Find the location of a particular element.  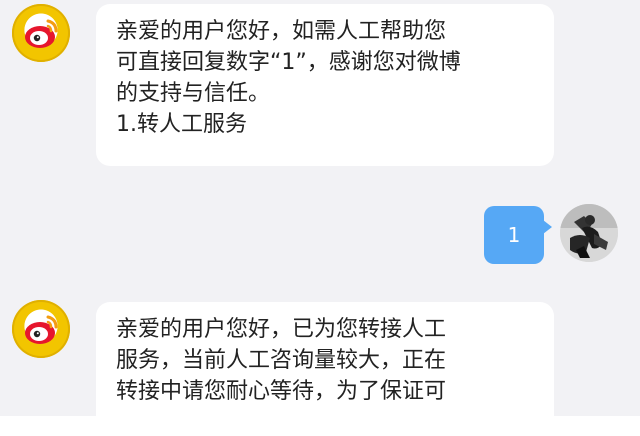

user-avatar-image is located at coordinates (589, 233).